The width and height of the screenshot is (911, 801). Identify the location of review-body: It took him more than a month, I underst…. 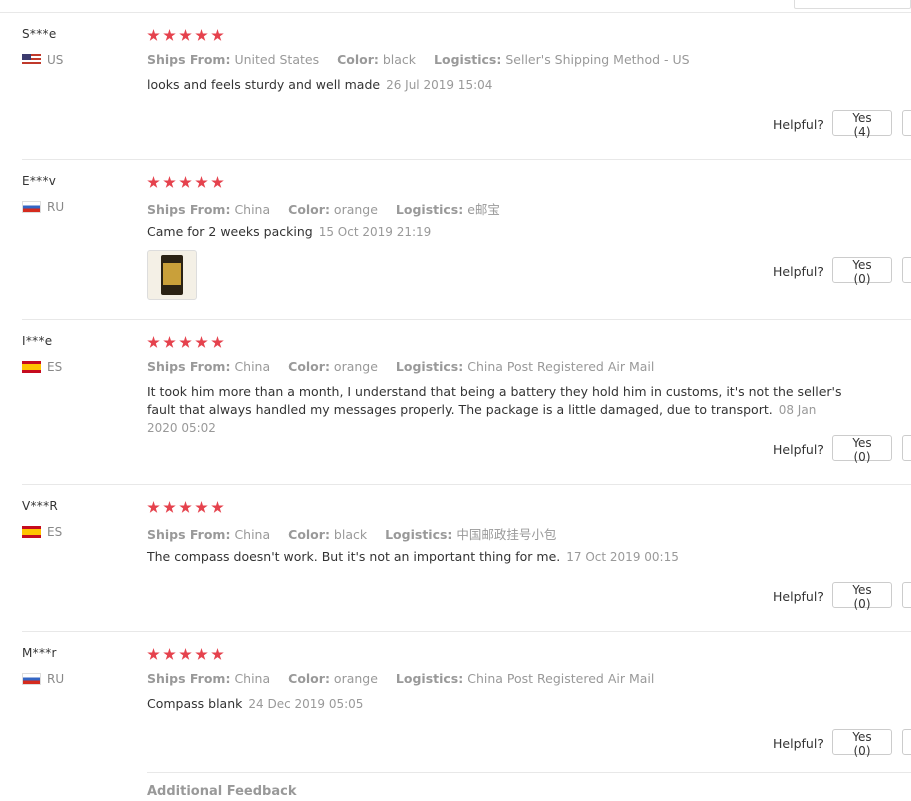
(494, 400).